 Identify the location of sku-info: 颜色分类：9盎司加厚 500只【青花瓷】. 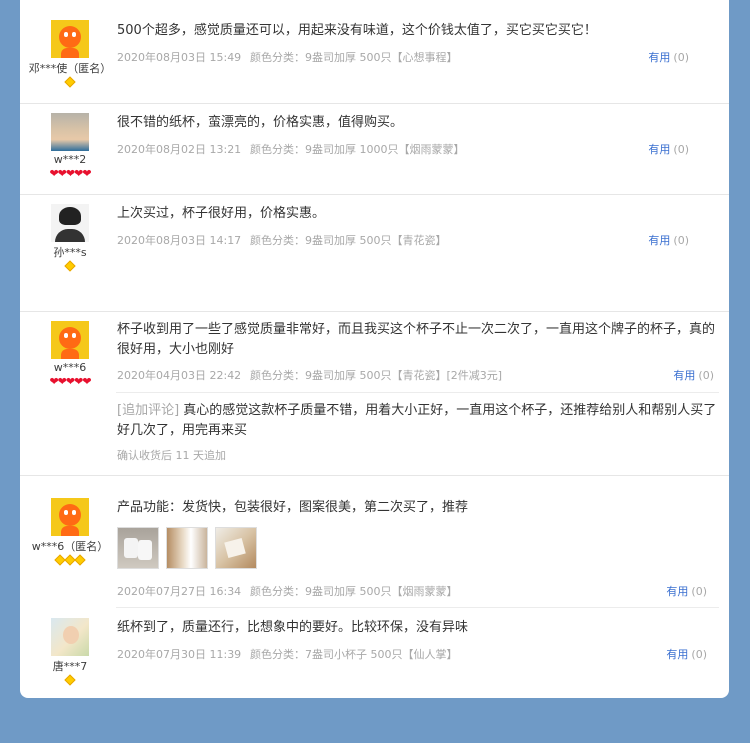
(348, 240).